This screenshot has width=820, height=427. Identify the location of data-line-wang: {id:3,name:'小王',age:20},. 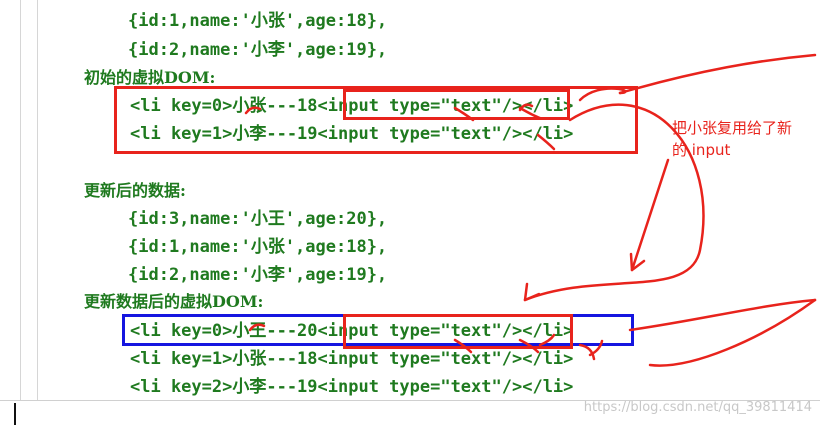
(258, 219).